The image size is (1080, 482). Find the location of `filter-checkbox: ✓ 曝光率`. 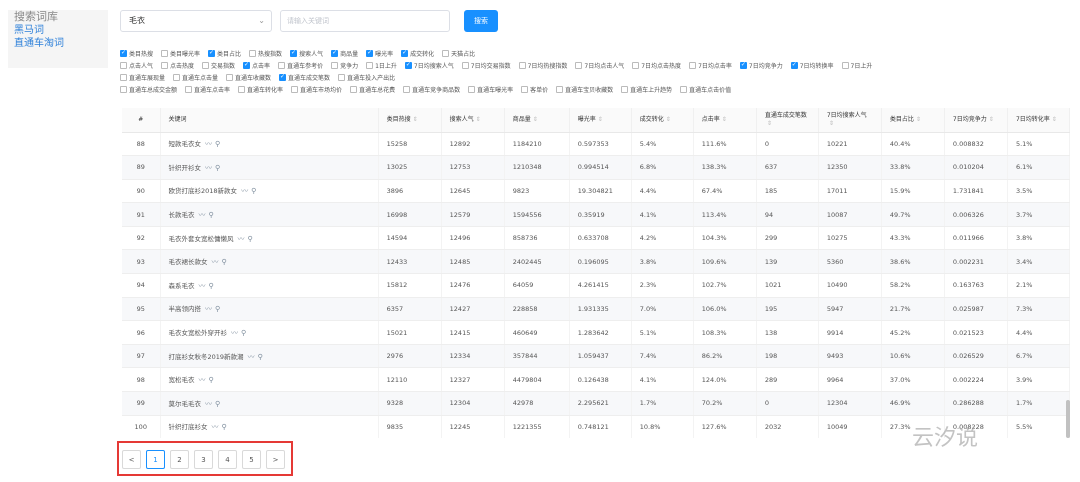

filter-checkbox: ✓ 曝光率 is located at coordinates (379, 53).